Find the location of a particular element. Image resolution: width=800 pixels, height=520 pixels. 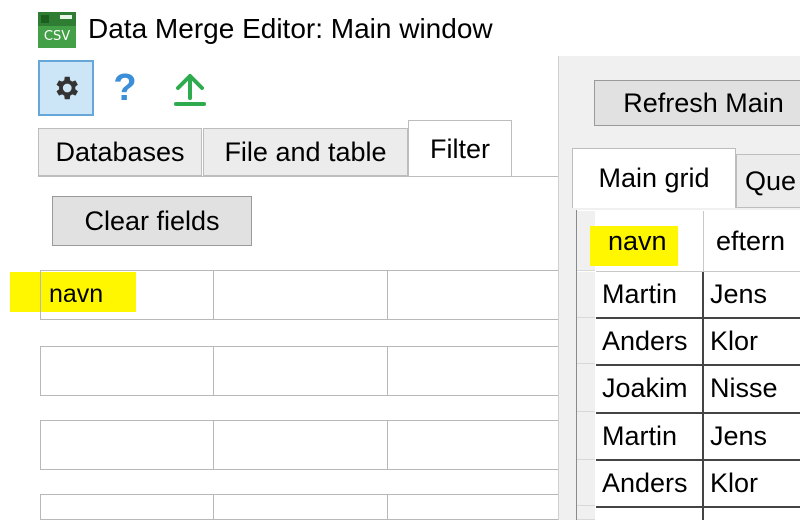

column-header-navn: navn is located at coordinates (650, 241).